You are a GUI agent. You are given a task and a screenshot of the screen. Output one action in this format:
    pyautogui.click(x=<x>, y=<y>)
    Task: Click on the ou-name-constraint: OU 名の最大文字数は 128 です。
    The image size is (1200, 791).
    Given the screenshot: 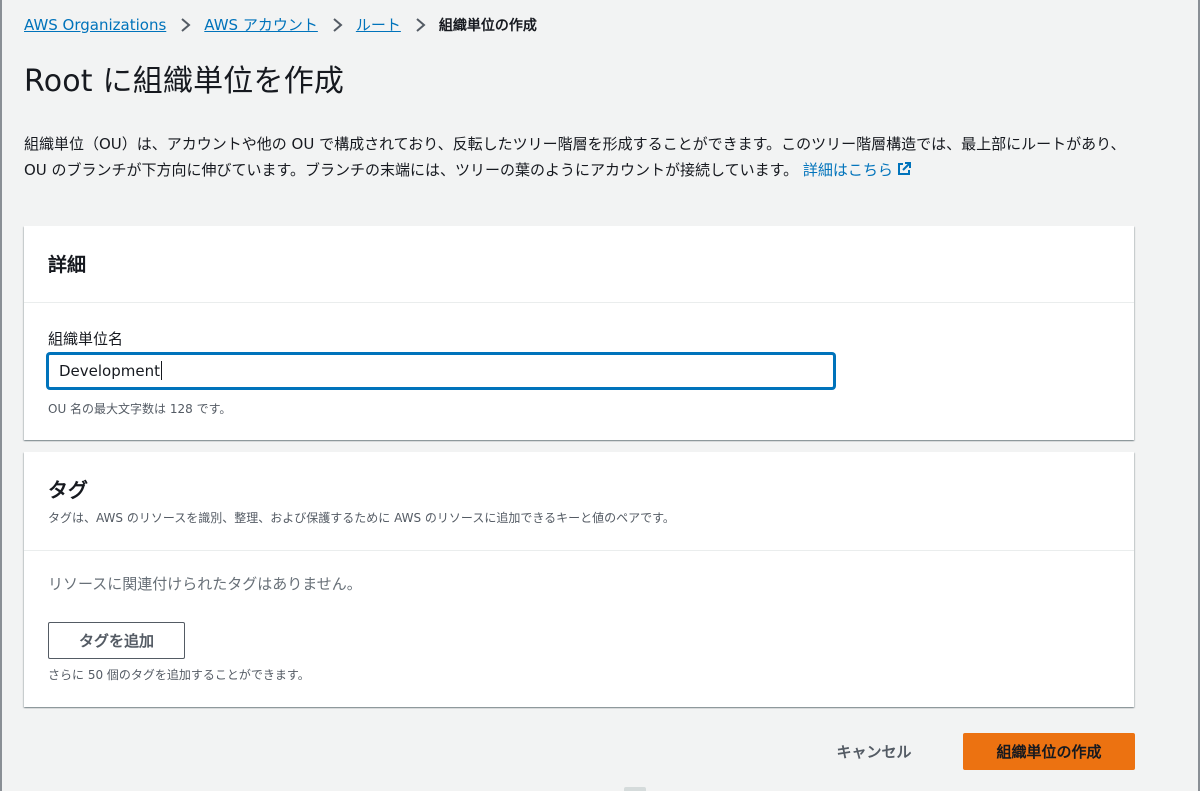 What is the action you would take?
    pyautogui.click(x=140, y=409)
    